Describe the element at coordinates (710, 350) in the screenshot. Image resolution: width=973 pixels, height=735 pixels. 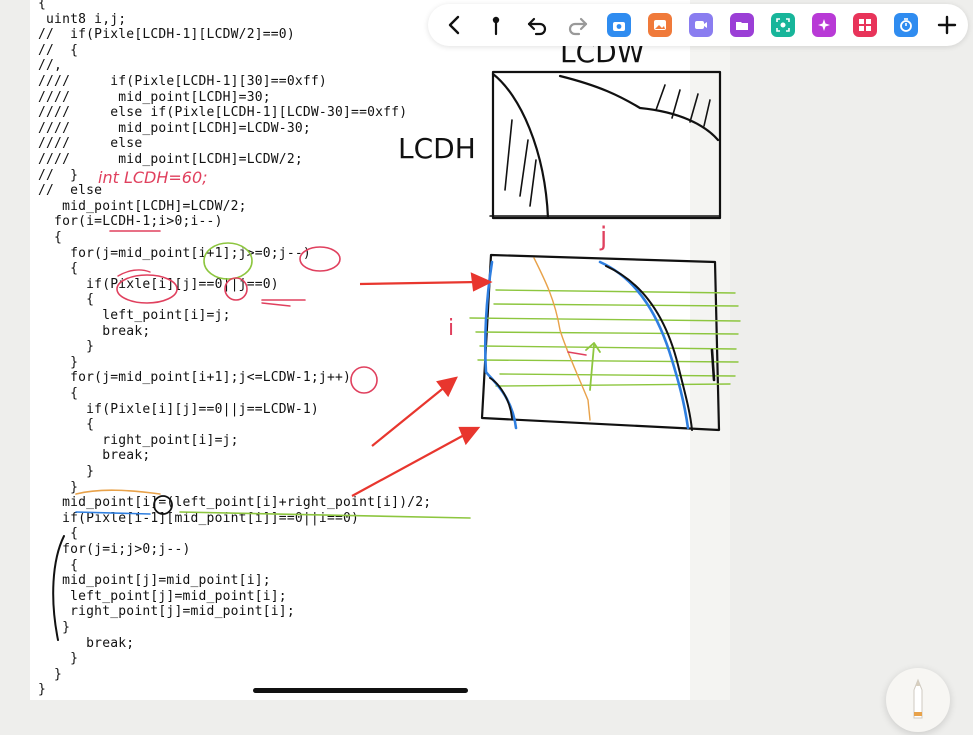
I see `page-margin` at that location.